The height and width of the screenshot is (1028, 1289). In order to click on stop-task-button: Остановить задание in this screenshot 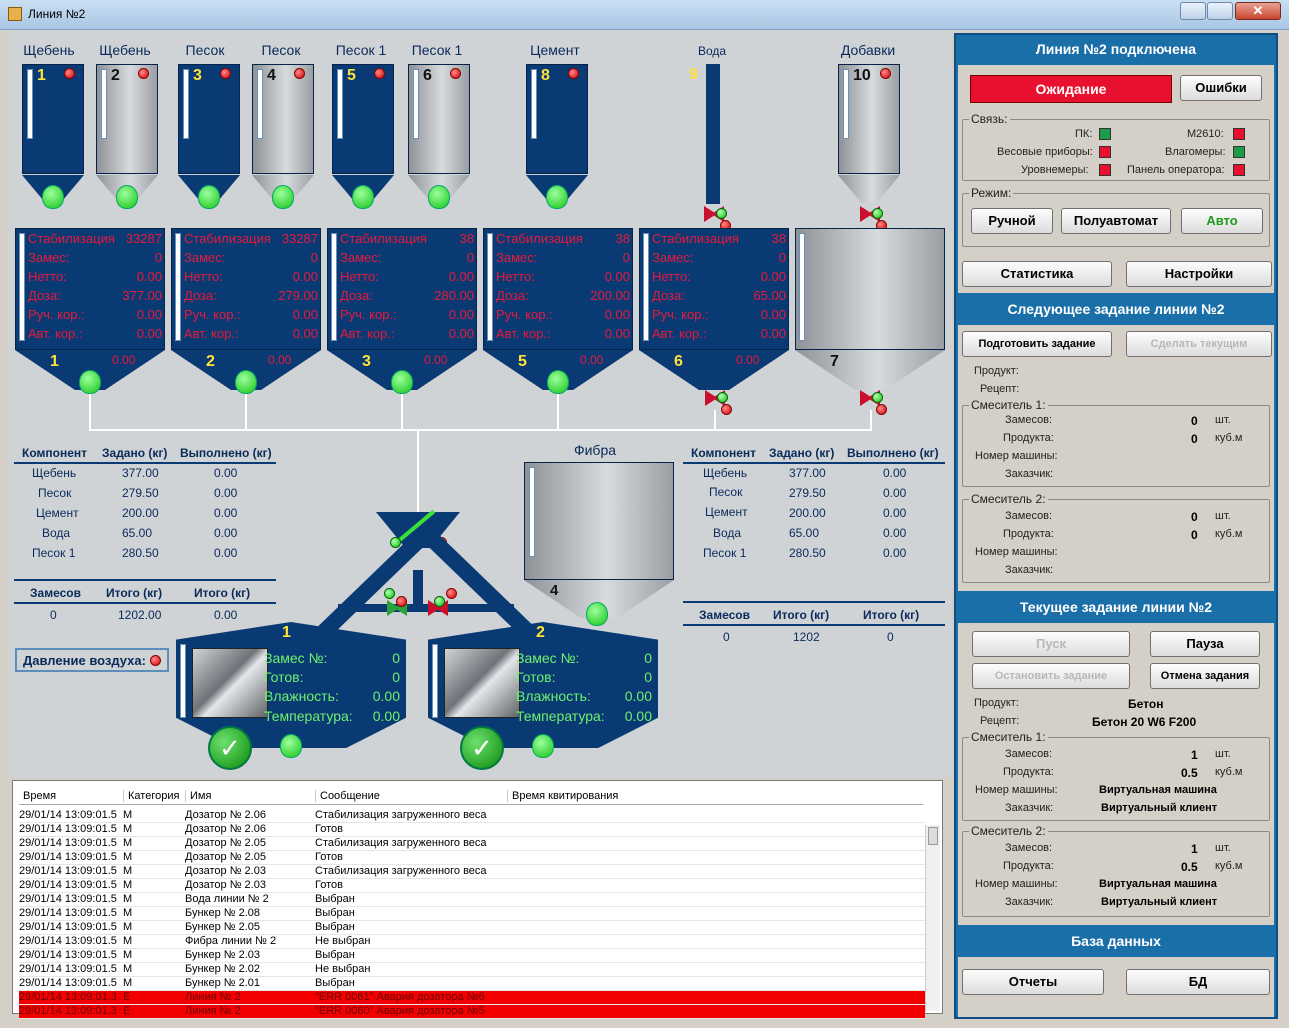, I will do `click(1051, 676)`.